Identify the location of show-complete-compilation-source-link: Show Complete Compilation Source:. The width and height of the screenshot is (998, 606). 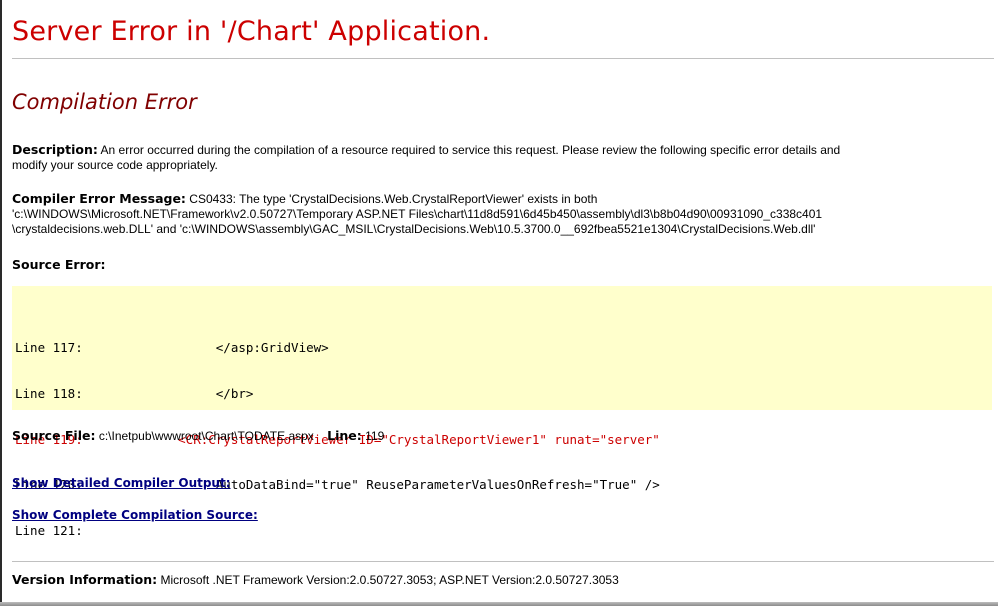
(135, 515).